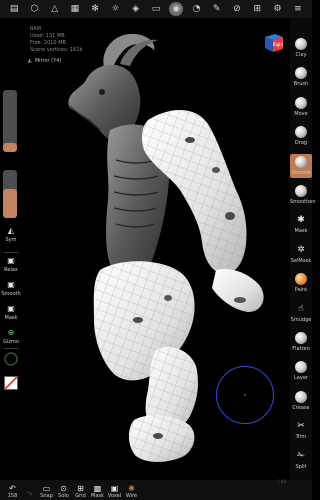  Describe the element at coordinates (301, 132) in the screenshot. I see `drag-brush-sphere-icon` at that location.